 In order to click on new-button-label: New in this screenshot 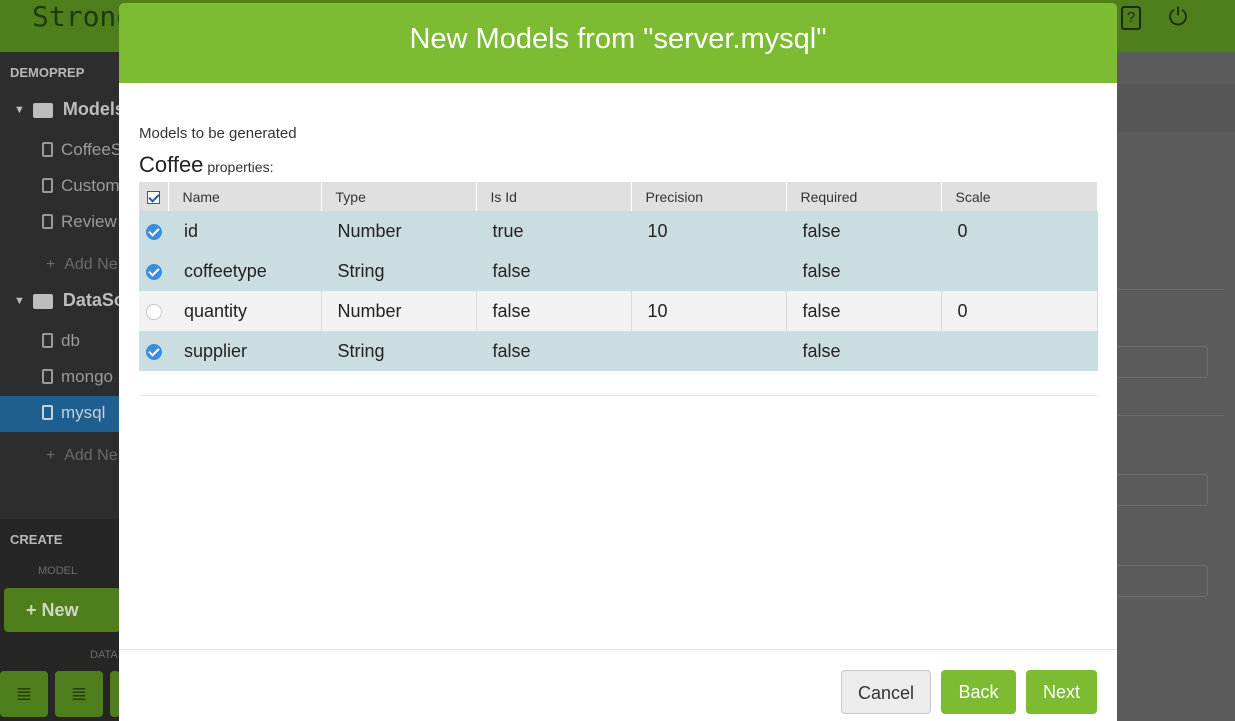, I will do `click(60, 610)`.